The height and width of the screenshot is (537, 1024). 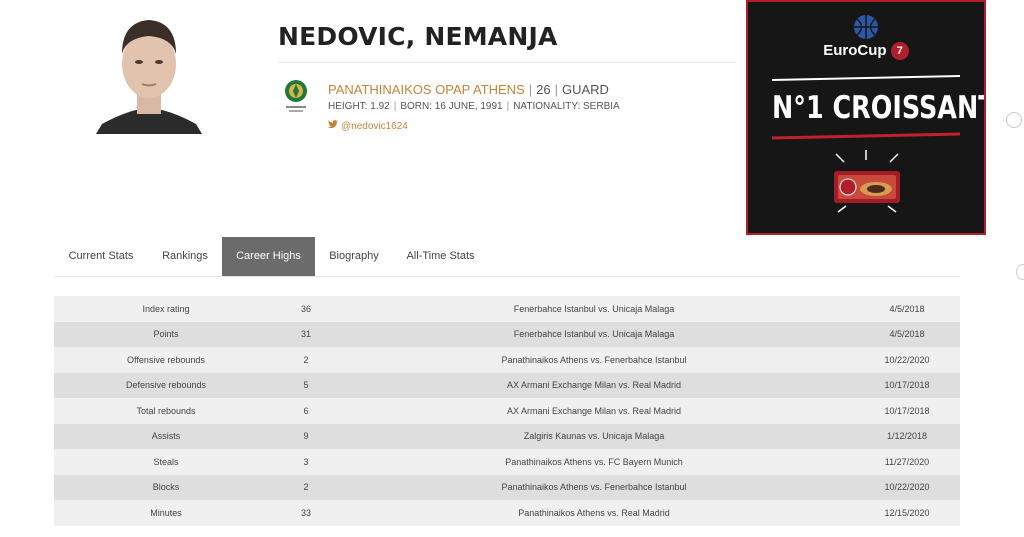 What do you see at coordinates (451, 106) in the screenshot?
I see `birth-date: BORN: 16 JUNE, 1991` at bounding box center [451, 106].